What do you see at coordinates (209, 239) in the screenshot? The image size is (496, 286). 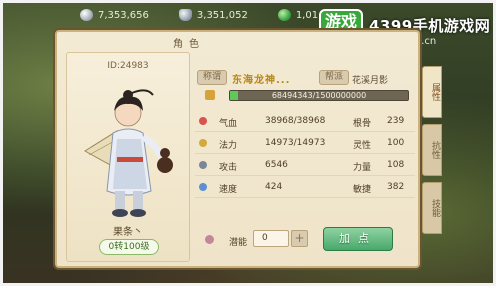 I see `potential-icon` at bounding box center [209, 239].